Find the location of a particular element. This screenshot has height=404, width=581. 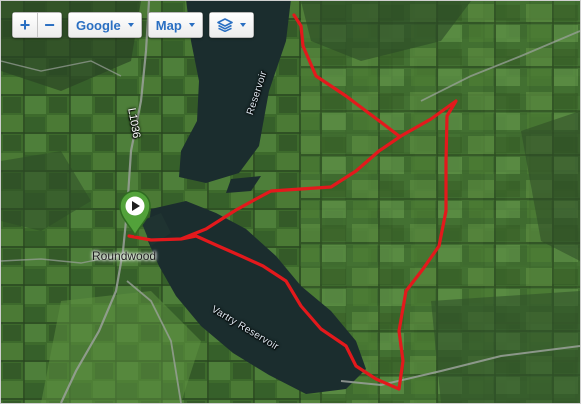

maptype-button: Map is located at coordinates (175, 25).